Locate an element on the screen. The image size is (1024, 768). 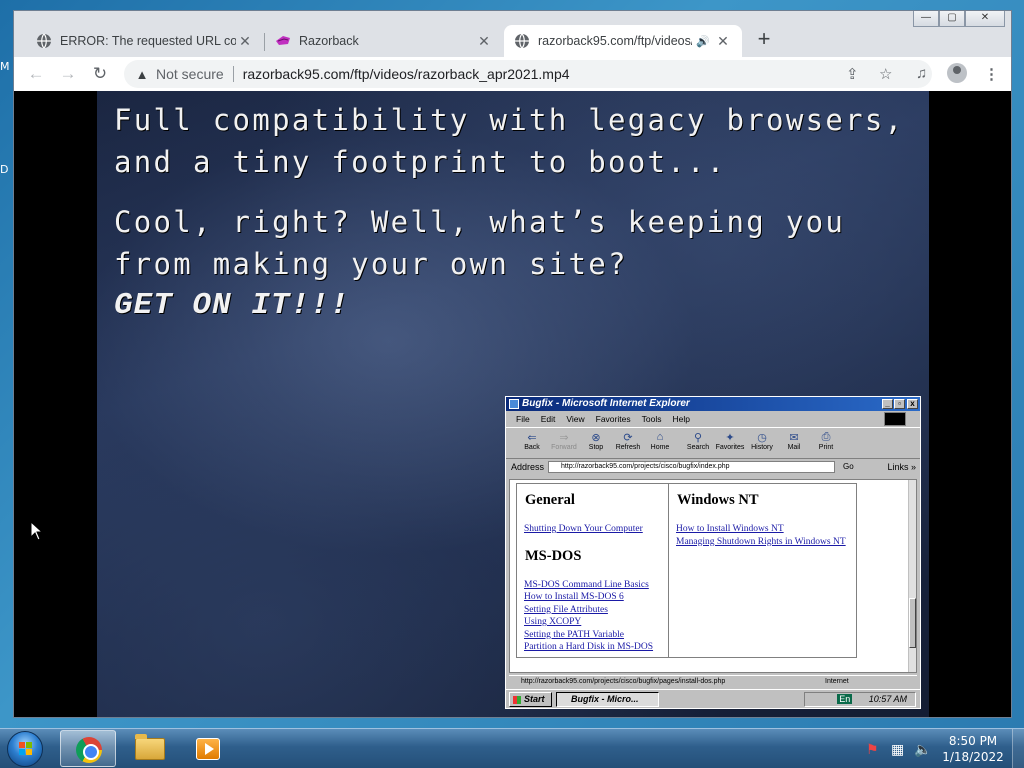
start-button is located at coordinates (25, 749).